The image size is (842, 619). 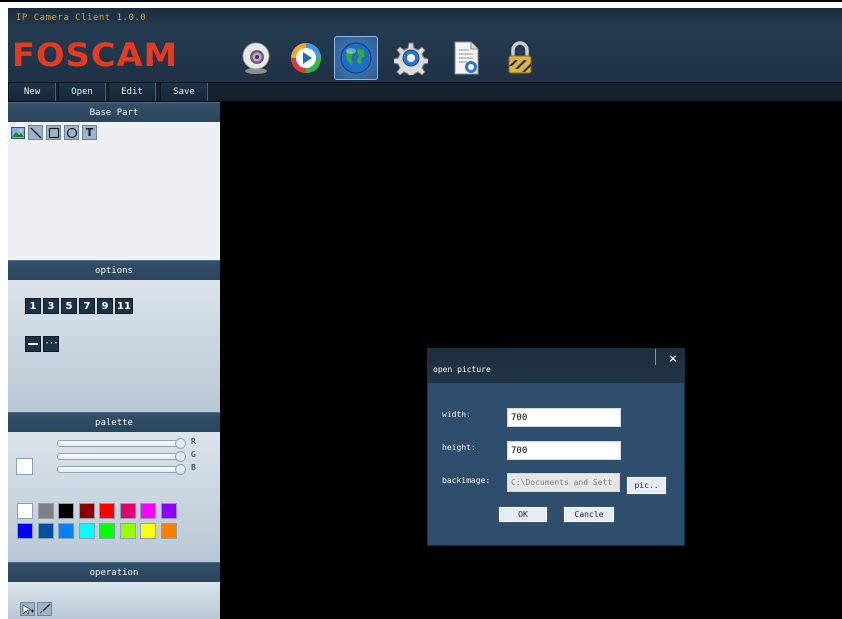 I want to click on menu-new: New, so click(x=32, y=92).